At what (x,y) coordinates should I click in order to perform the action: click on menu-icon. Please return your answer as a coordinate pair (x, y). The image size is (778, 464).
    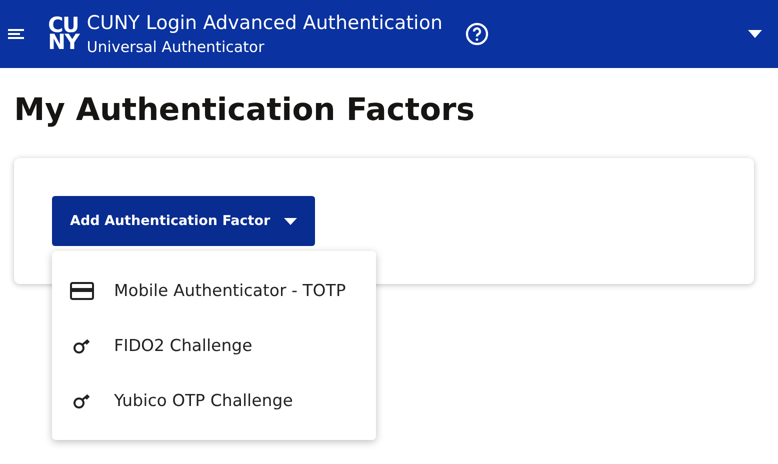
    Looking at the image, I should click on (17, 34).